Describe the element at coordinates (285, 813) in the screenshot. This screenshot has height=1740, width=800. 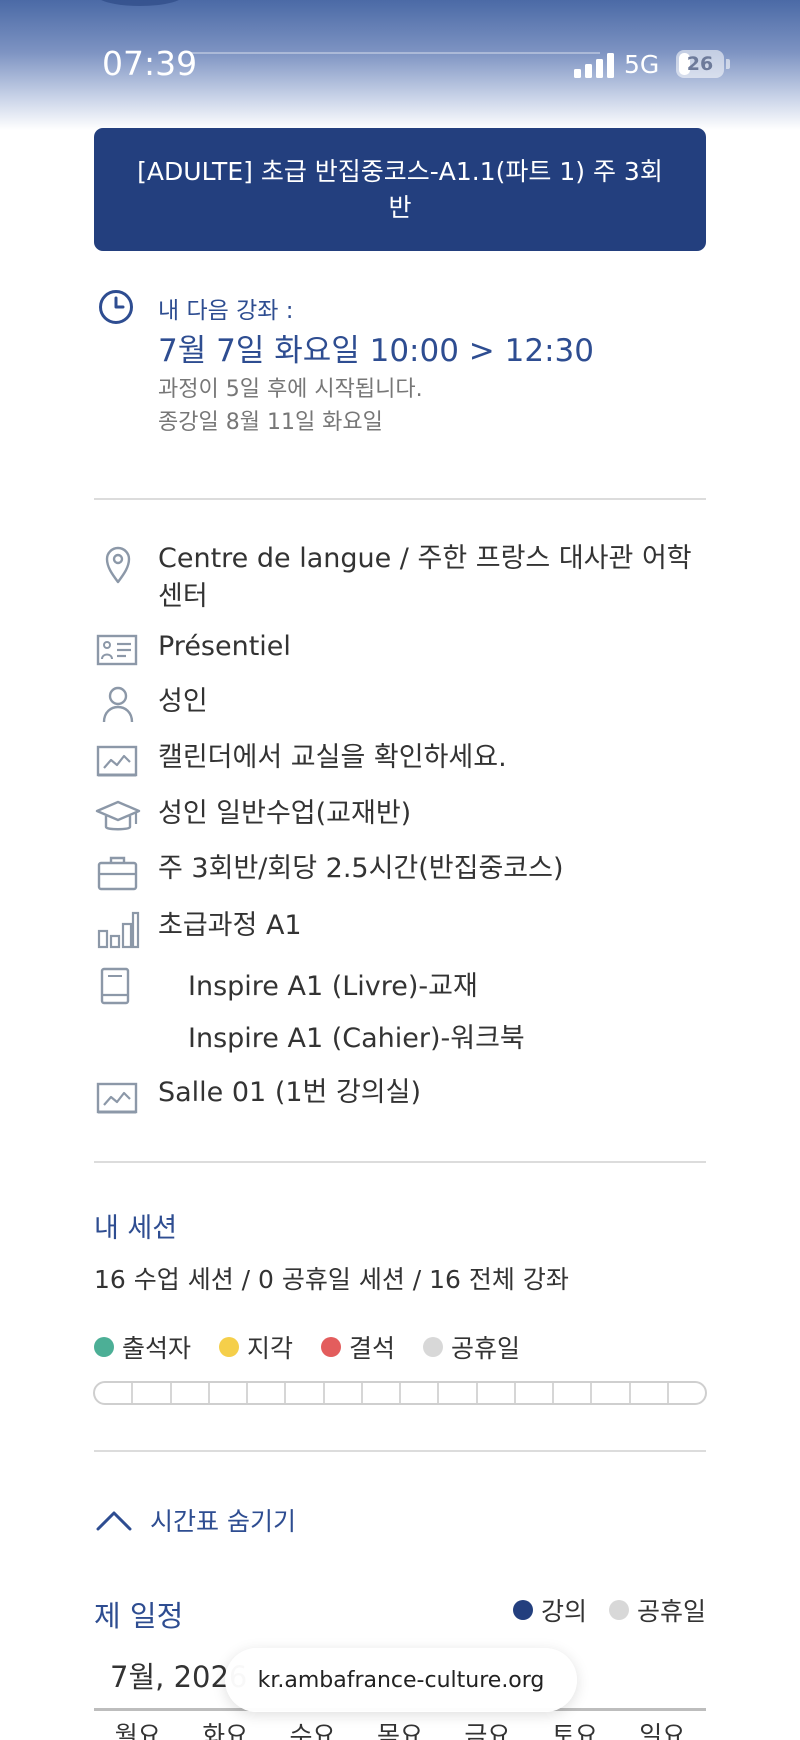
I see `program-text: 성인 일반수업(교재반)` at that location.